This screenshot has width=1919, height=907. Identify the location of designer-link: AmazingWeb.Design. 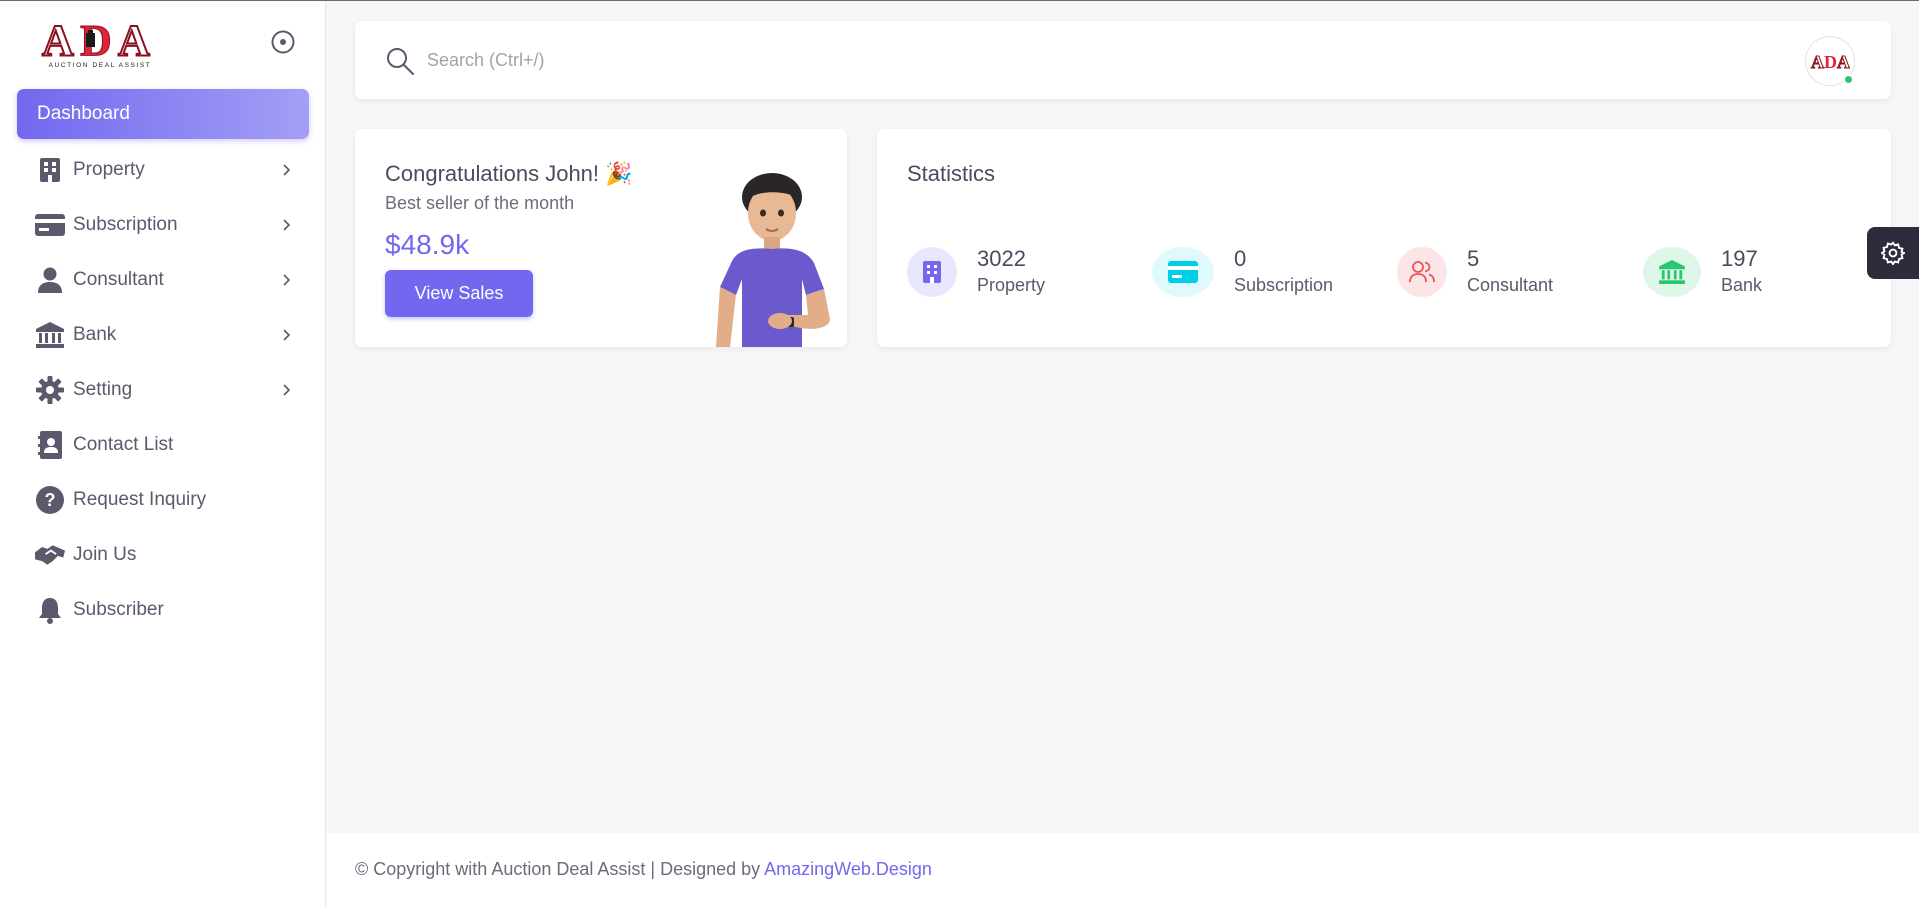
(848, 869).